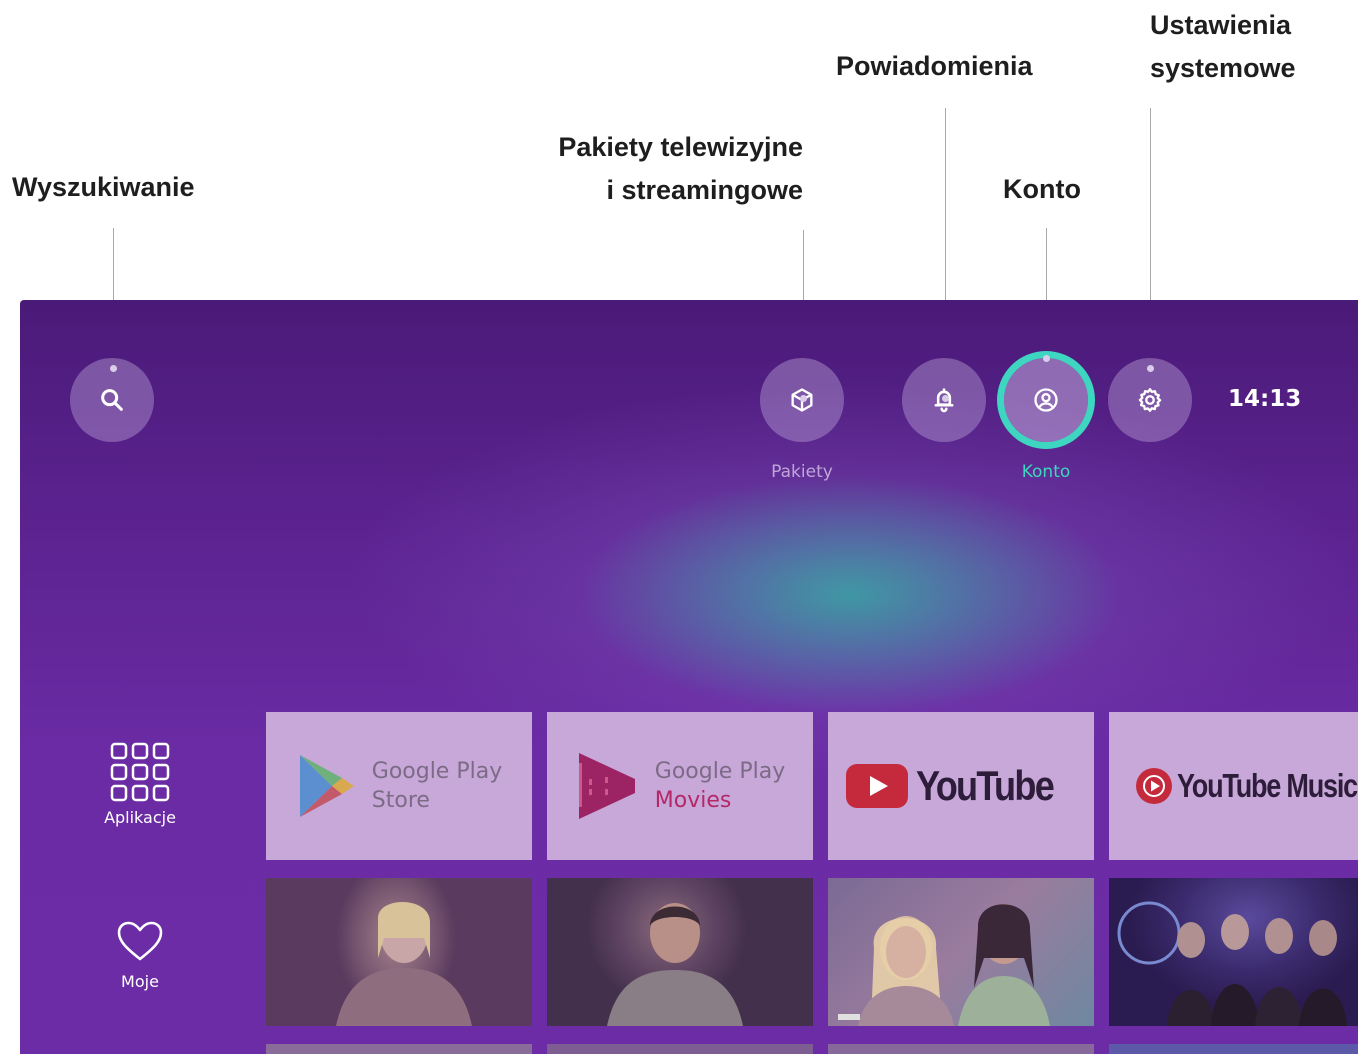 This screenshot has height=1054, width=1358. I want to click on youtube-label: YouTube, so click(985, 785).